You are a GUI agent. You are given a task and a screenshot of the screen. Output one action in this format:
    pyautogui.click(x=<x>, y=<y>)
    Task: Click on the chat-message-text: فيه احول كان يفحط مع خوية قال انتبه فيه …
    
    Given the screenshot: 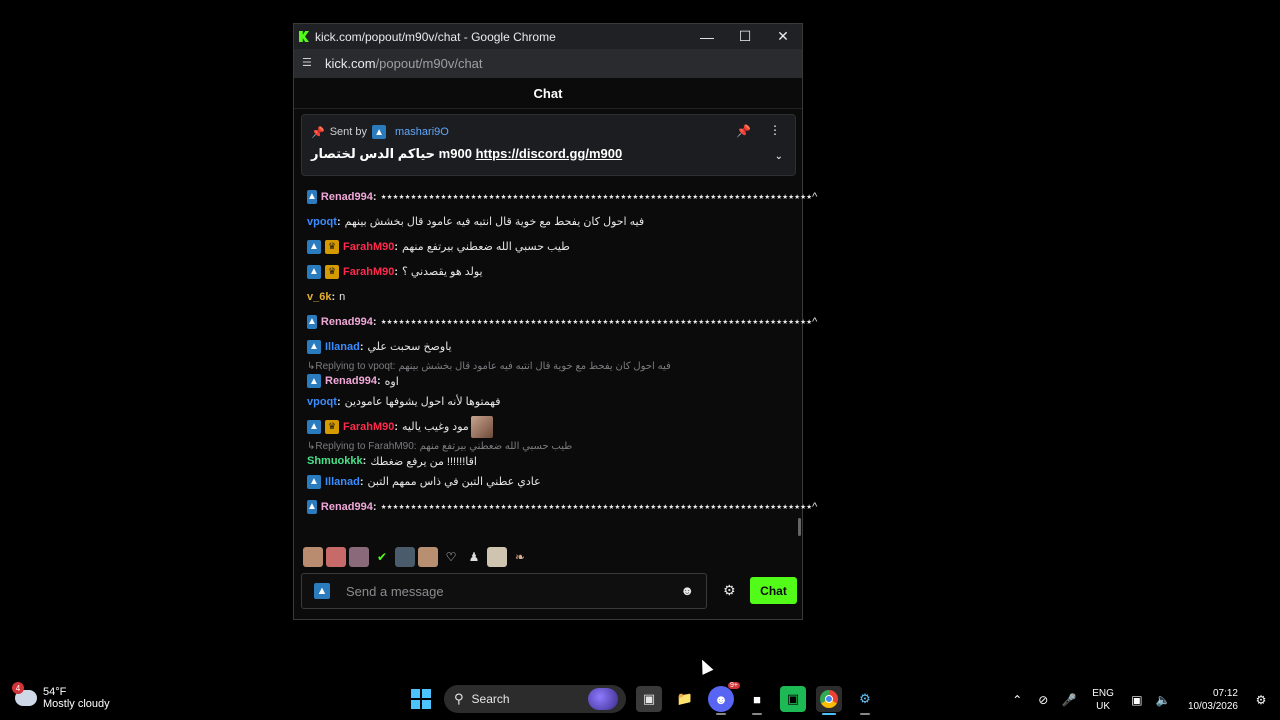 What is the action you would take?
    pyautogui.click(x=494, y=222)
    